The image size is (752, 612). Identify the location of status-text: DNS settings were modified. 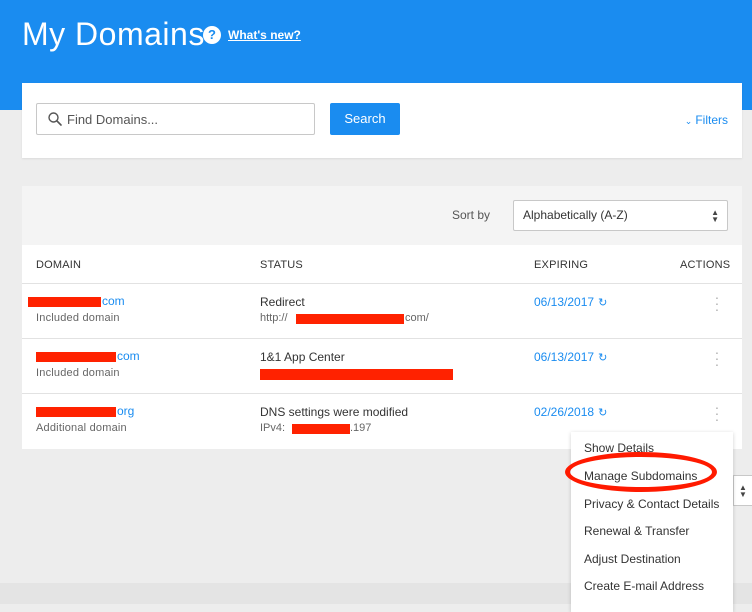
(334, 412).